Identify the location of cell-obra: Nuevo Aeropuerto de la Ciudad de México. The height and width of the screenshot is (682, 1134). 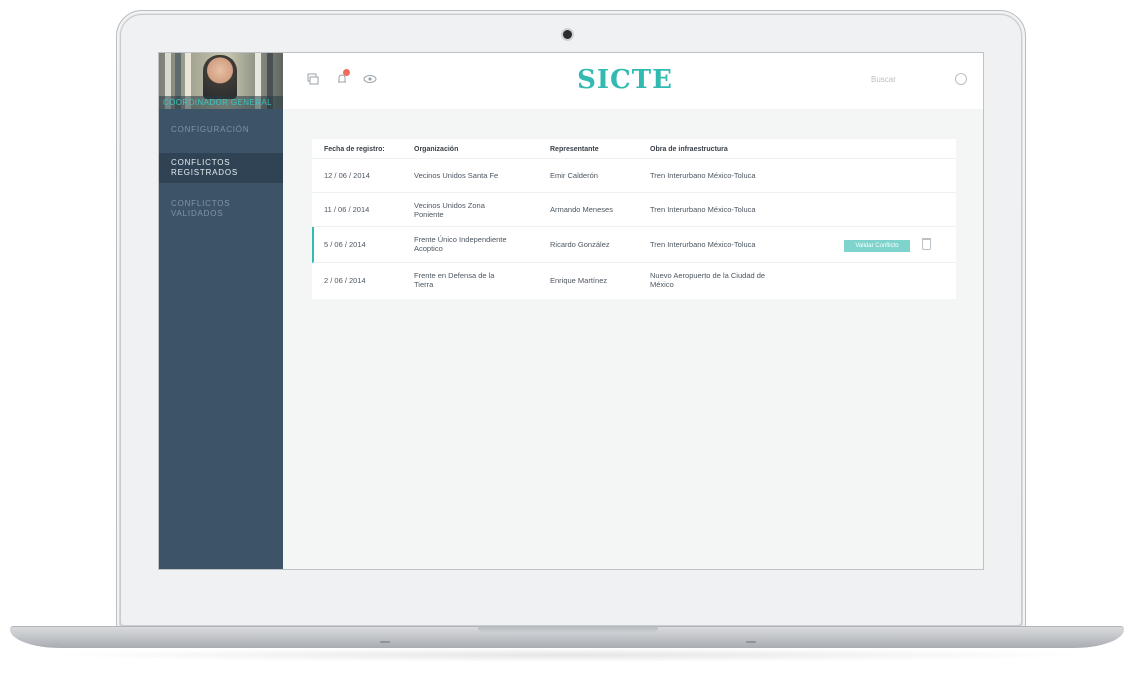
(708, 280).